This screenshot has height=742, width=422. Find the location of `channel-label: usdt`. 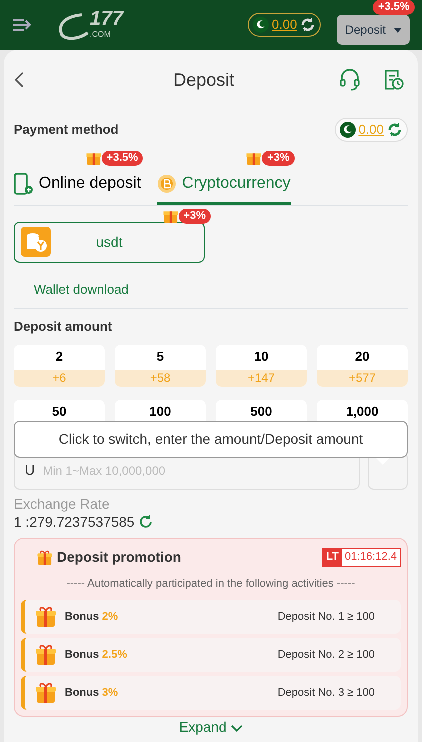

channel-label: usdt is located at coordinates (109, 242).